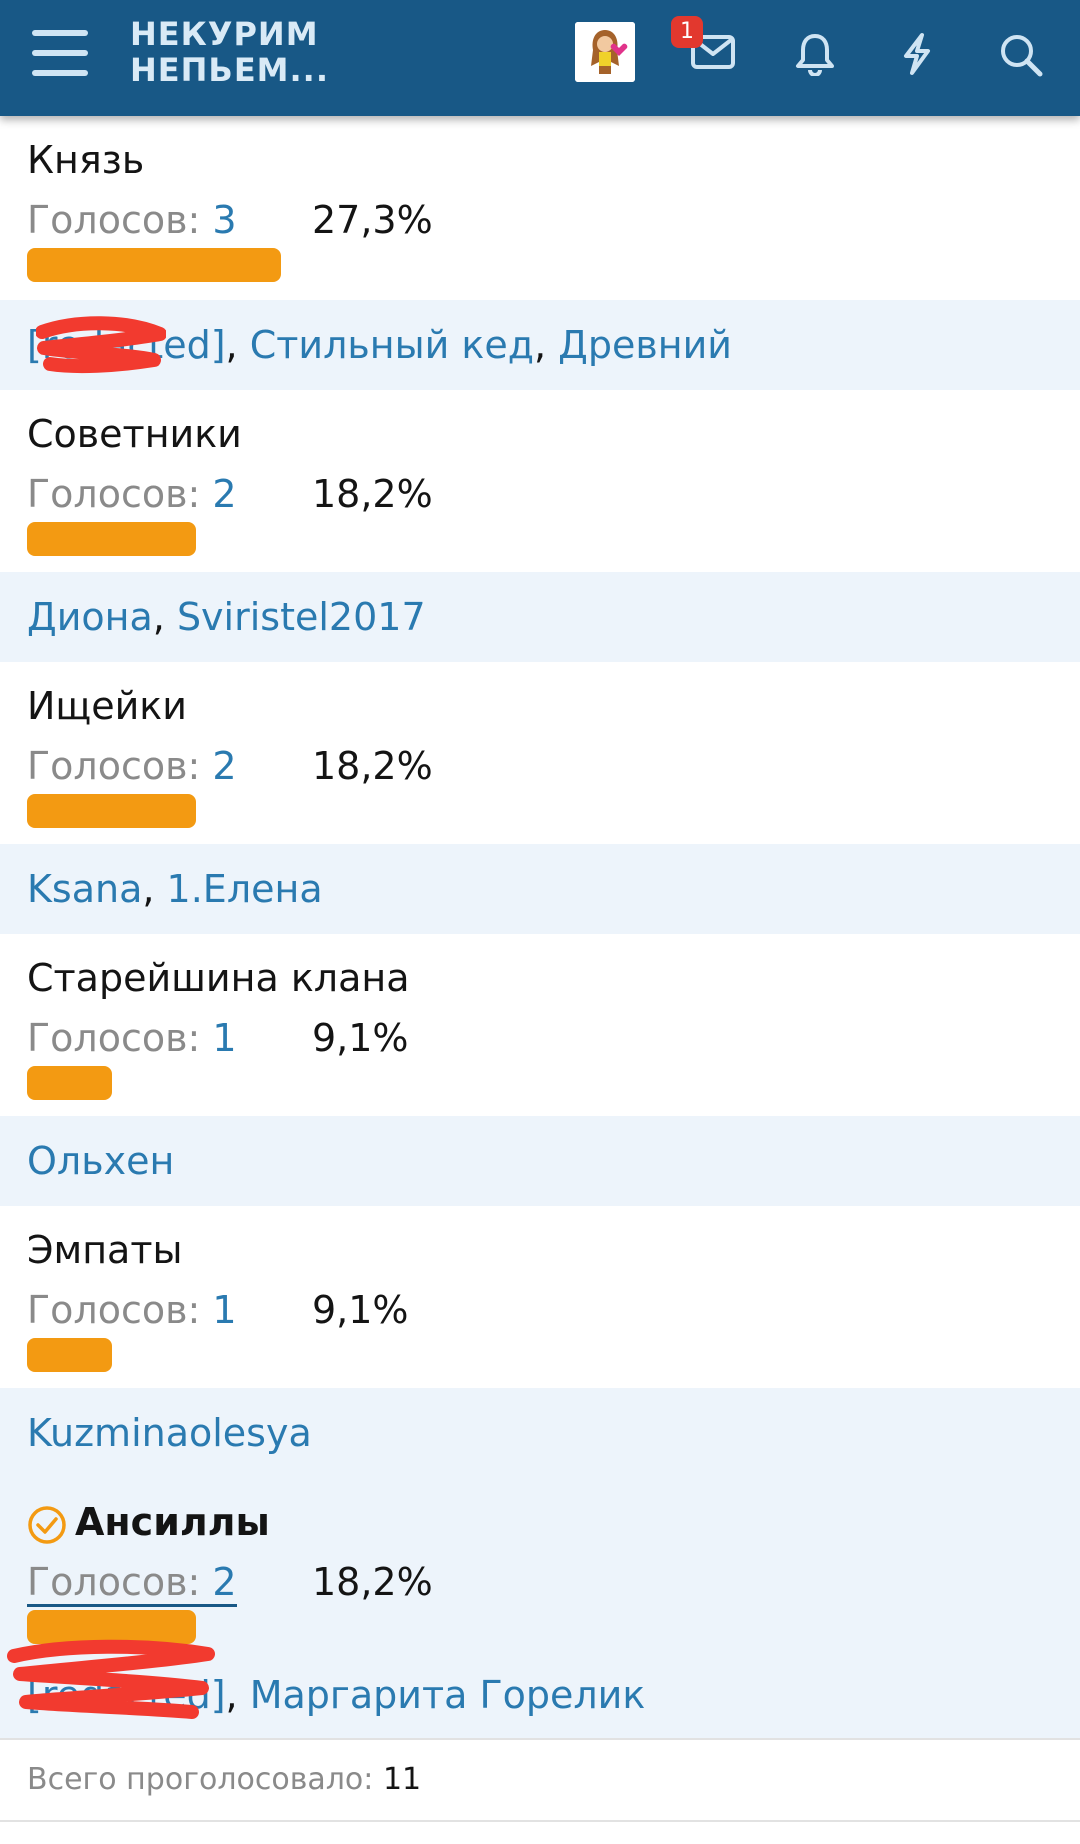  Describe the element at coordinates (540, 345) in the screenshot. I see `voters-list: [redacted], Стильный кед, Древний` at that location.